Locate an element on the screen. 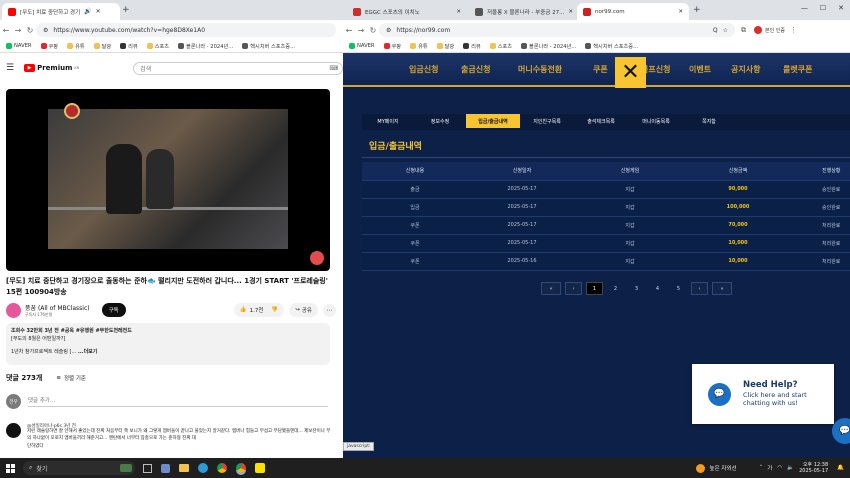 The height and width of the screenshot is (478, 850). tab-nor99: nor99.com ✕ is located at coordinates (633, 11).